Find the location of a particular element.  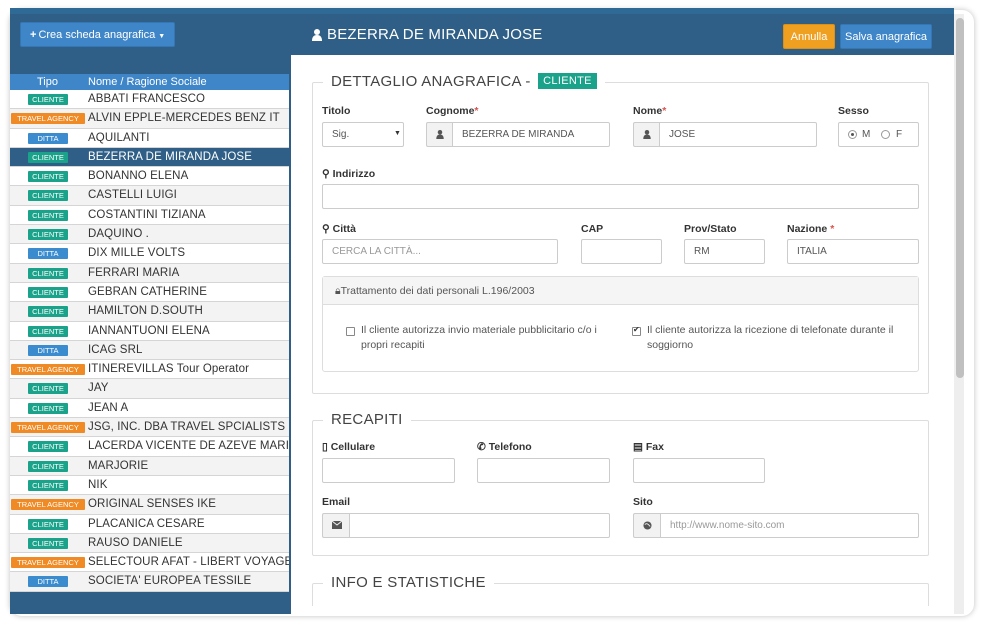

table-row: CLIENTE COSTANTINI TIZIANA is located at coordinates (150, 215).